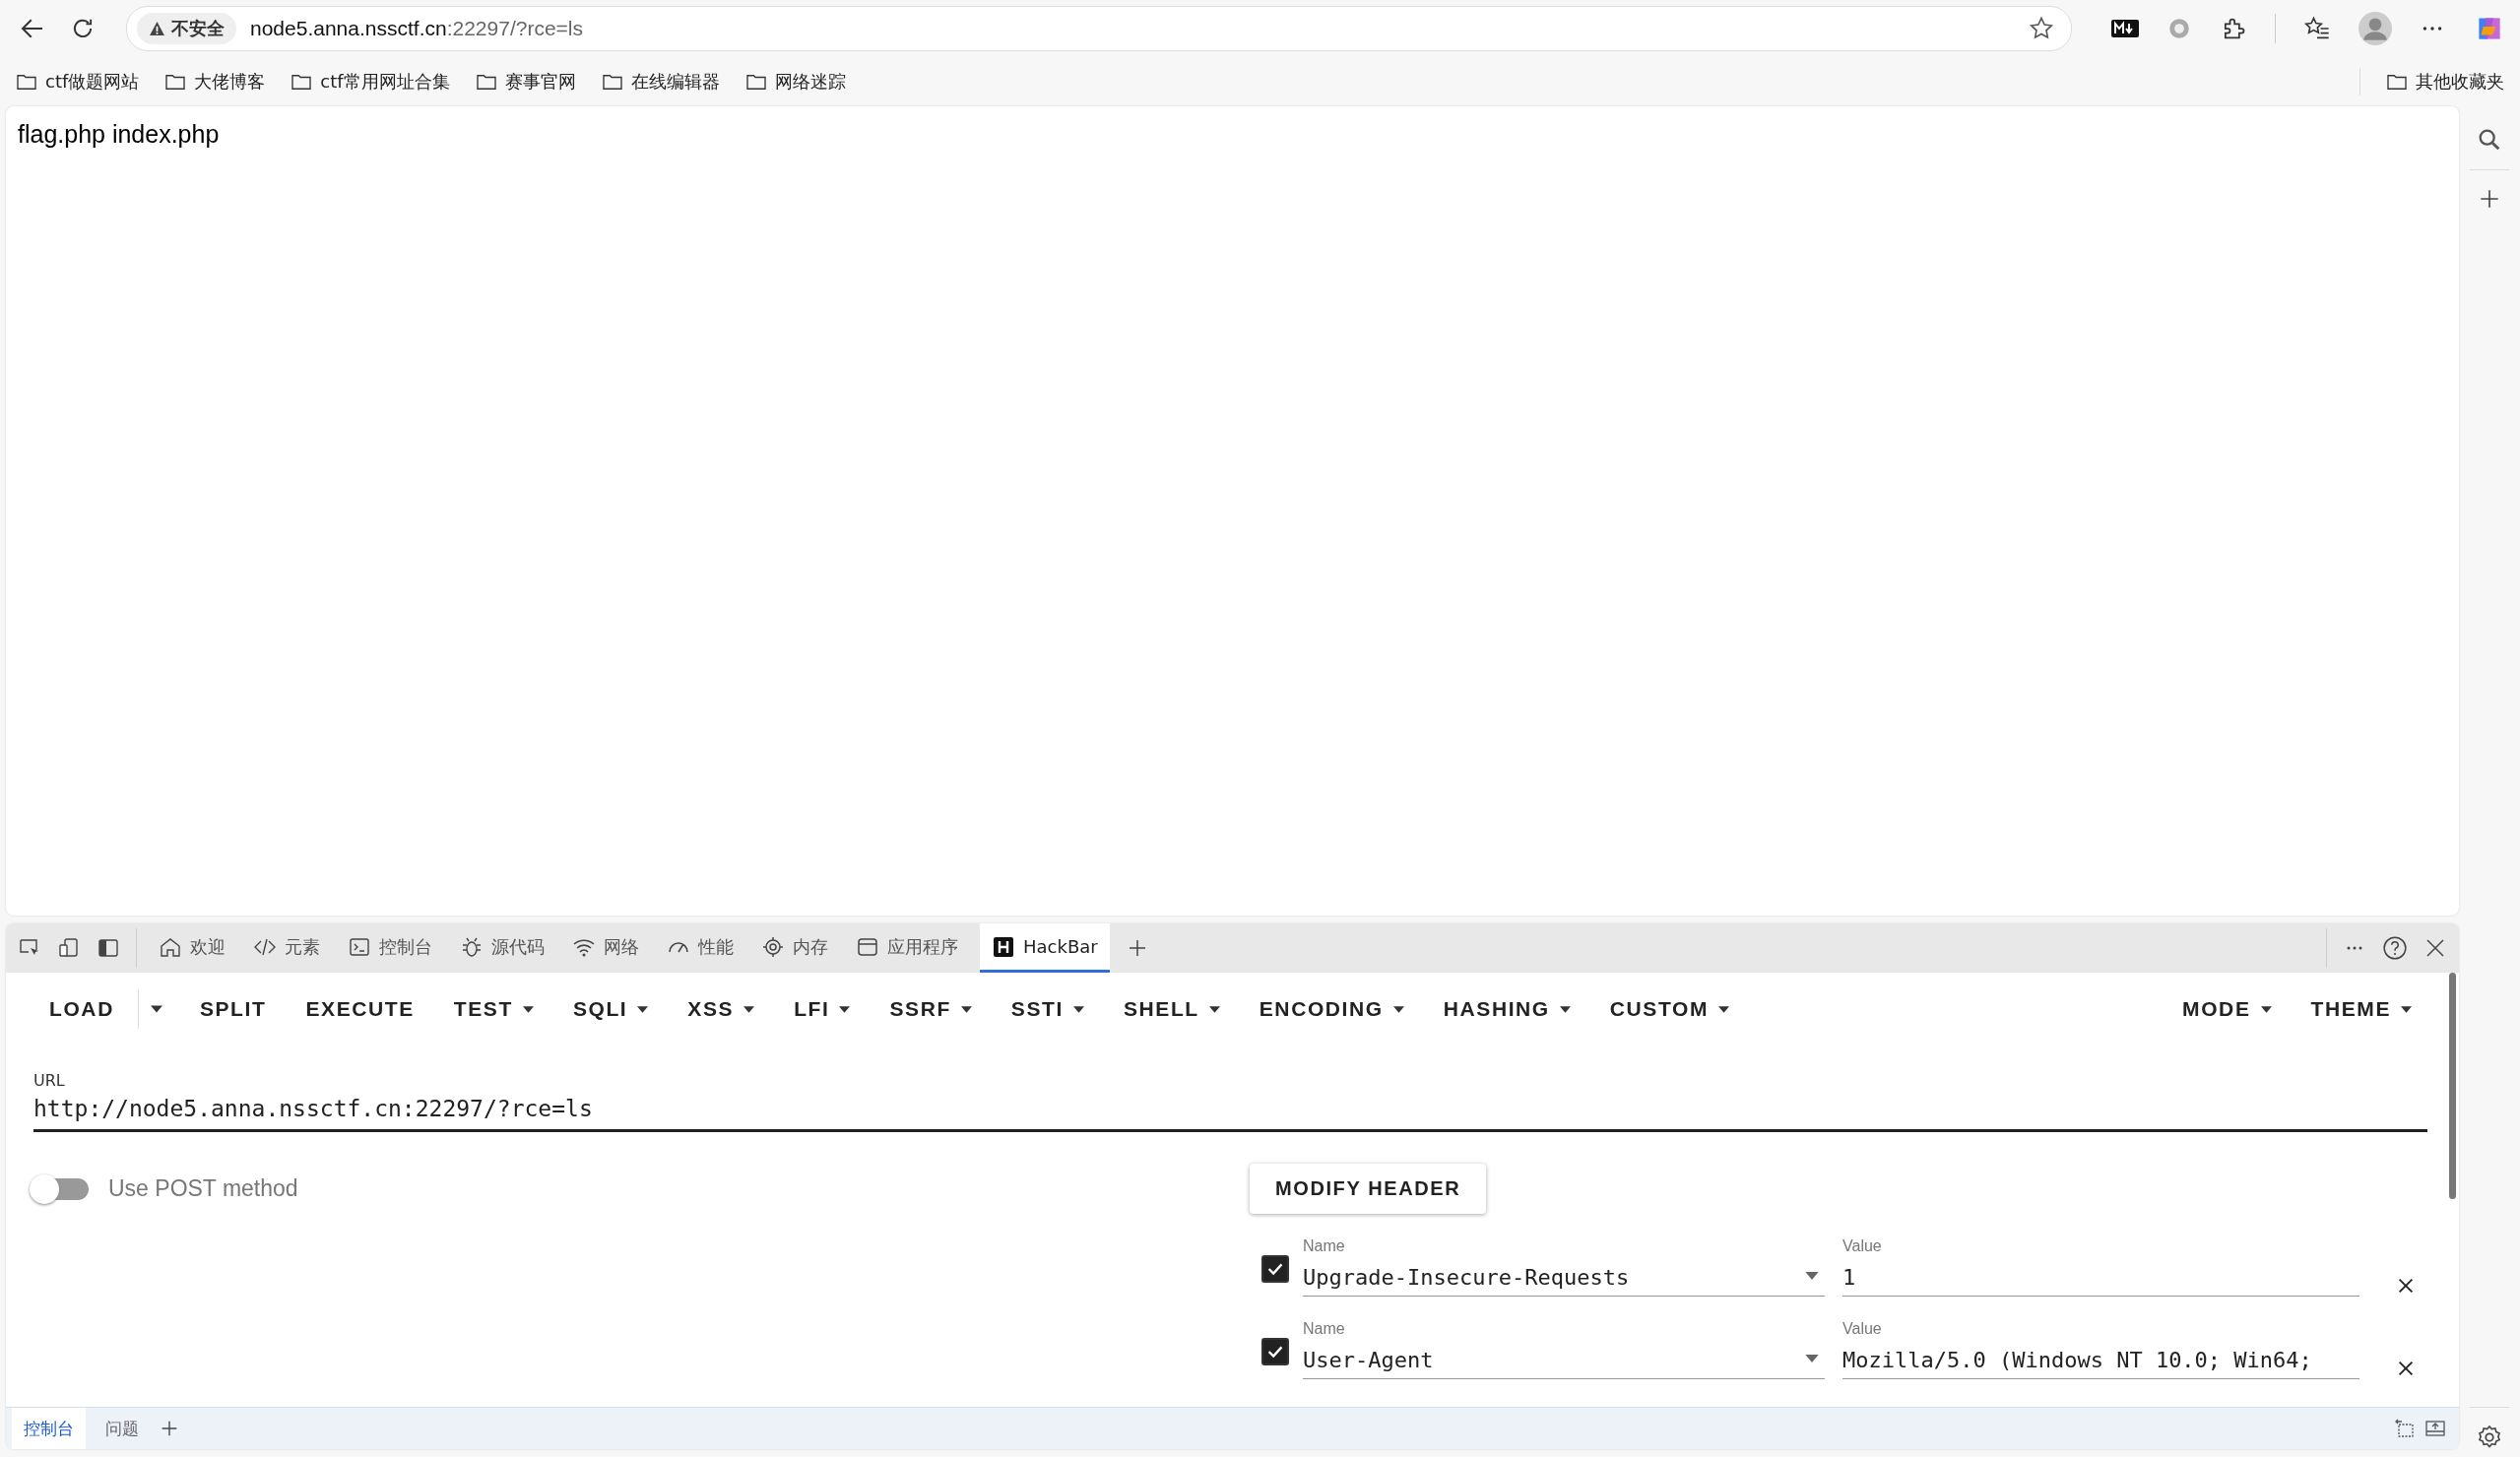  What do you see at coordinates (1171, 1009) in the screenshot?
I see `menu-button: SHELL` at bounding box center [1171, 1009].